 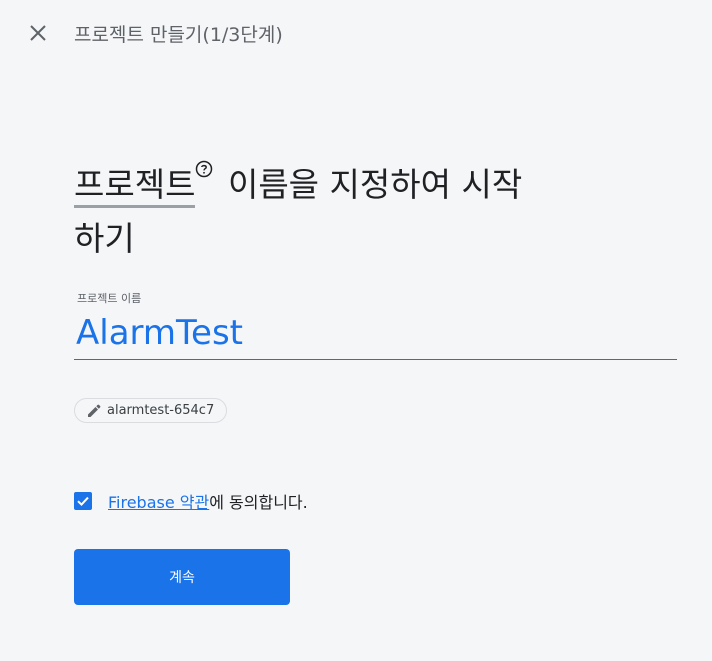 I want to click on project-name-label: 프로젝트 이름, so click(x=109, y=298).